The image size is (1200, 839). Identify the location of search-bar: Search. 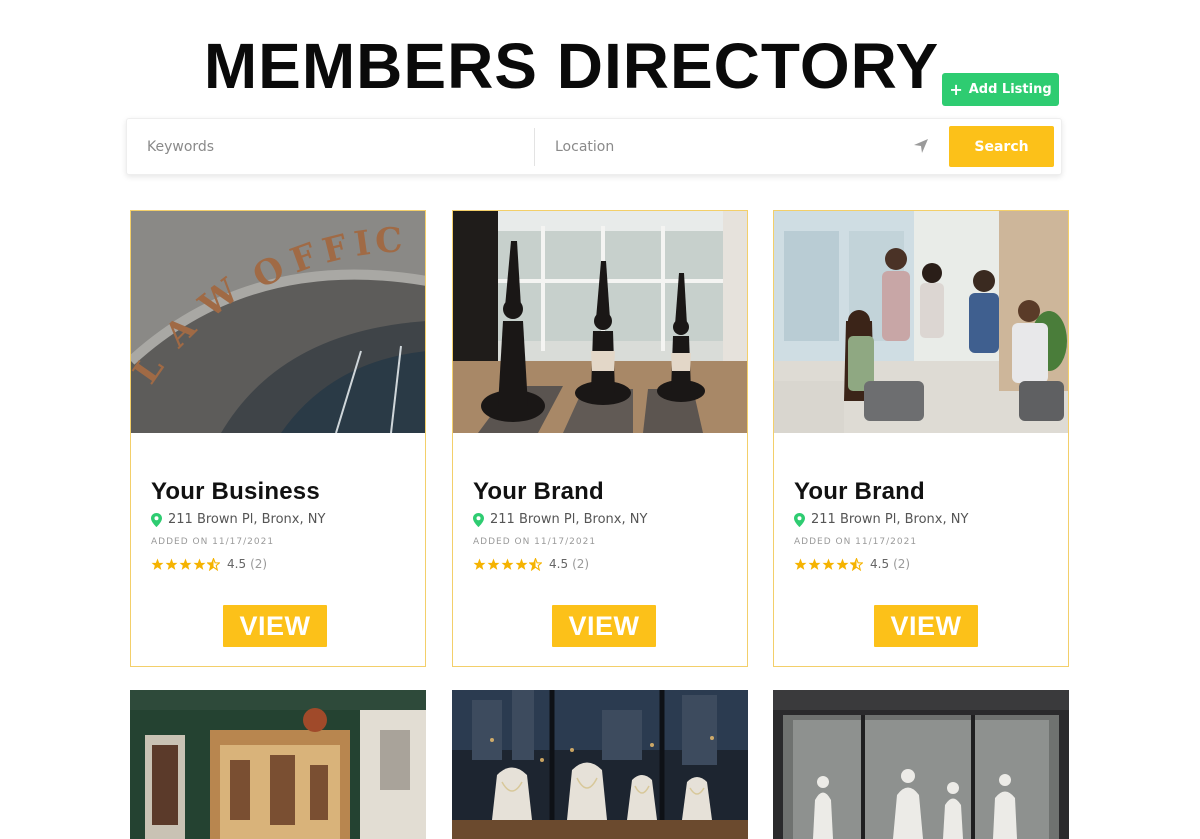
(594, 146).